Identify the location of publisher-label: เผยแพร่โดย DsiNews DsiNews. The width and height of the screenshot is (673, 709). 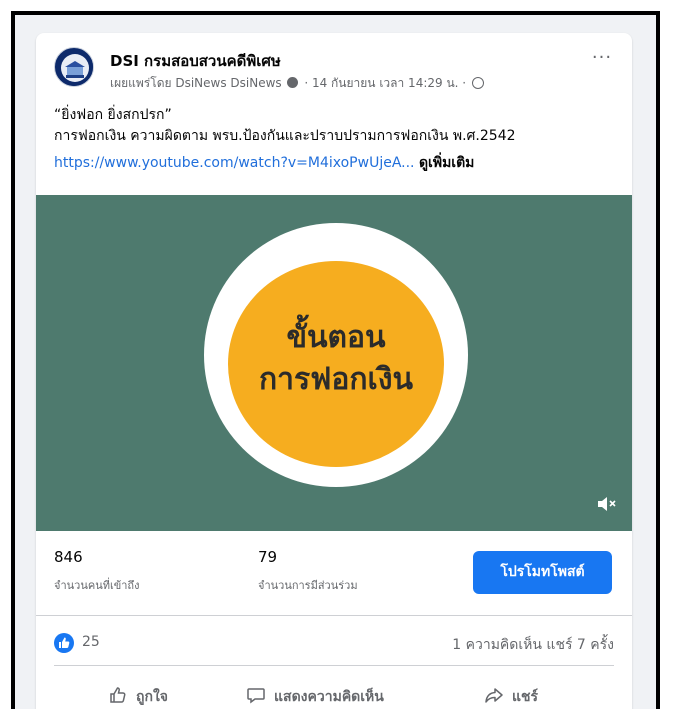
(196, 83).